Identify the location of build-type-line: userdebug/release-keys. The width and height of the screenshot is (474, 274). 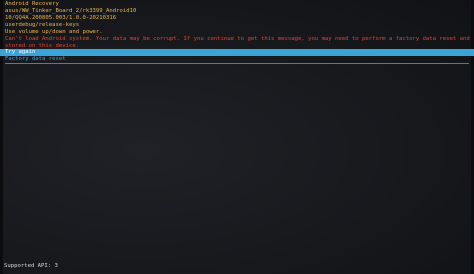
(42, 25).